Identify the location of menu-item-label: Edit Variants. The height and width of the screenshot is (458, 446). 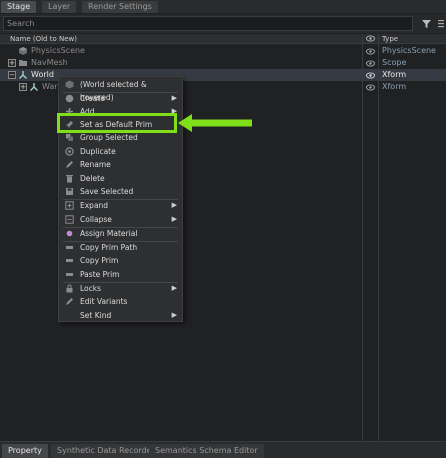
(104, 301).